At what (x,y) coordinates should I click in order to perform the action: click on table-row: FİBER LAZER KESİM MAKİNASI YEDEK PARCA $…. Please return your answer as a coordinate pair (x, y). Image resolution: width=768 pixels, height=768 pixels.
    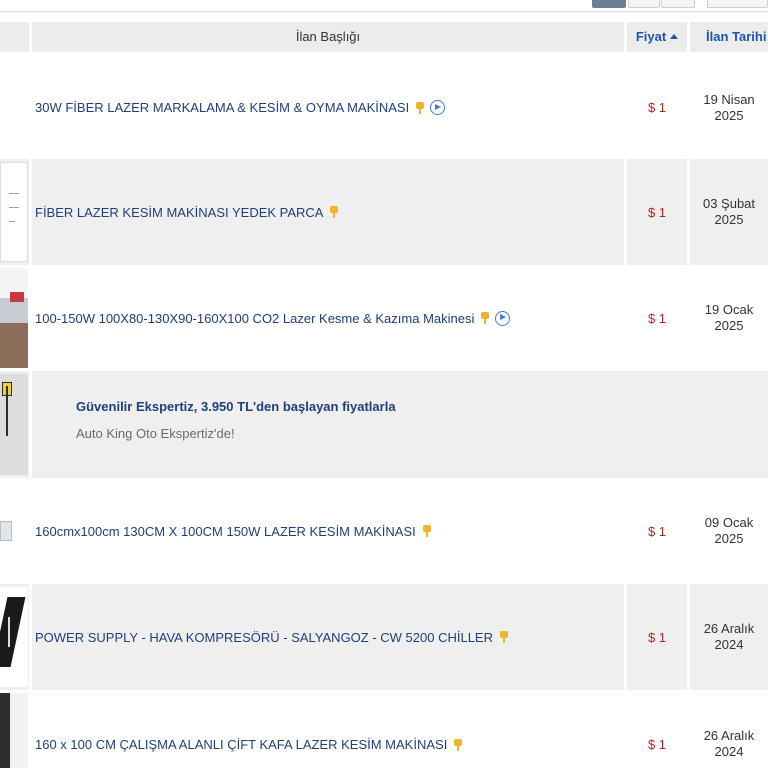
    Looking at the image, I should click on (384, 212).